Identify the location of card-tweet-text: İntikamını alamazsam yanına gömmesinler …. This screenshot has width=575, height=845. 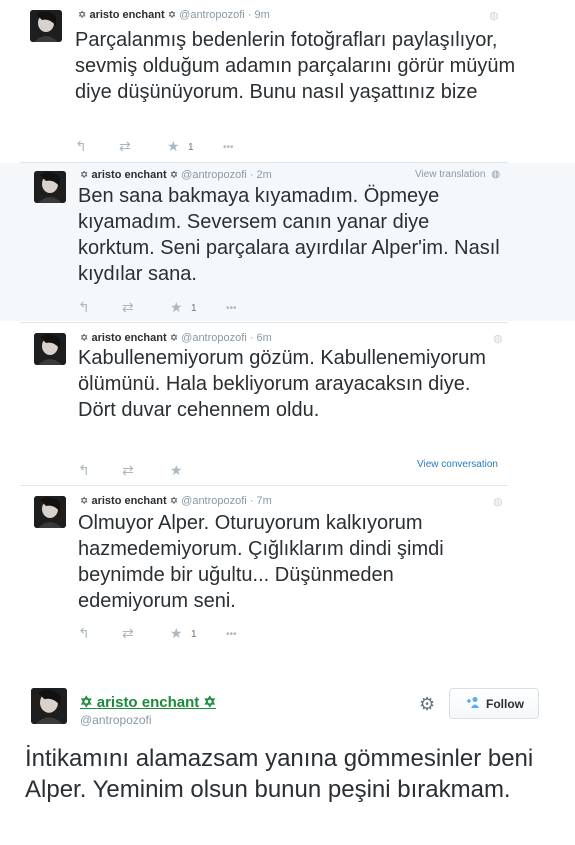
(279, 774).